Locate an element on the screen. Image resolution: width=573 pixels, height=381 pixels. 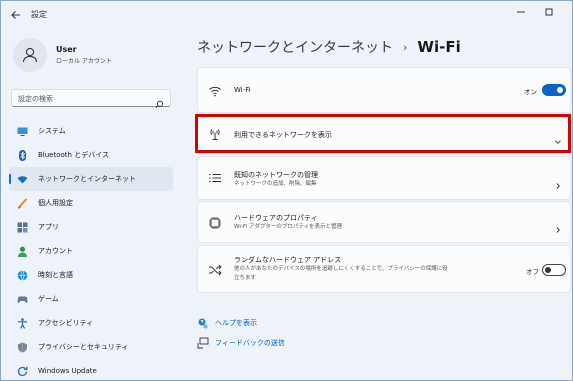
sidebar-item-time-language: 時刻と言語 is located at coordinates (91, 275).